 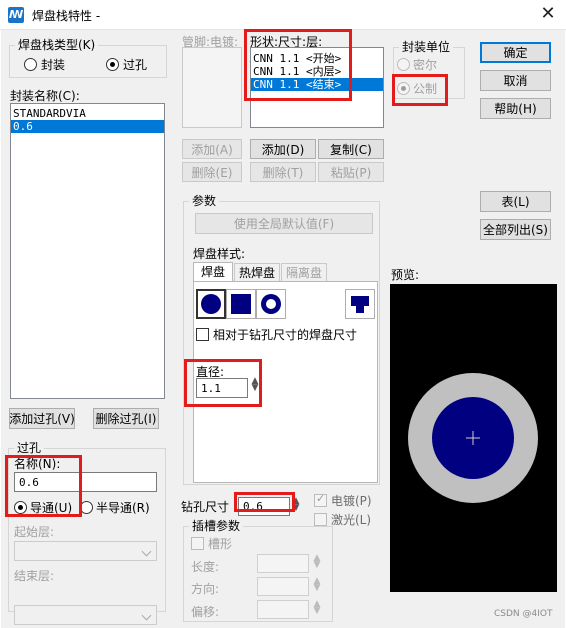 I want to click on slot-length-label: 长度:, so click(x=205, y=567).